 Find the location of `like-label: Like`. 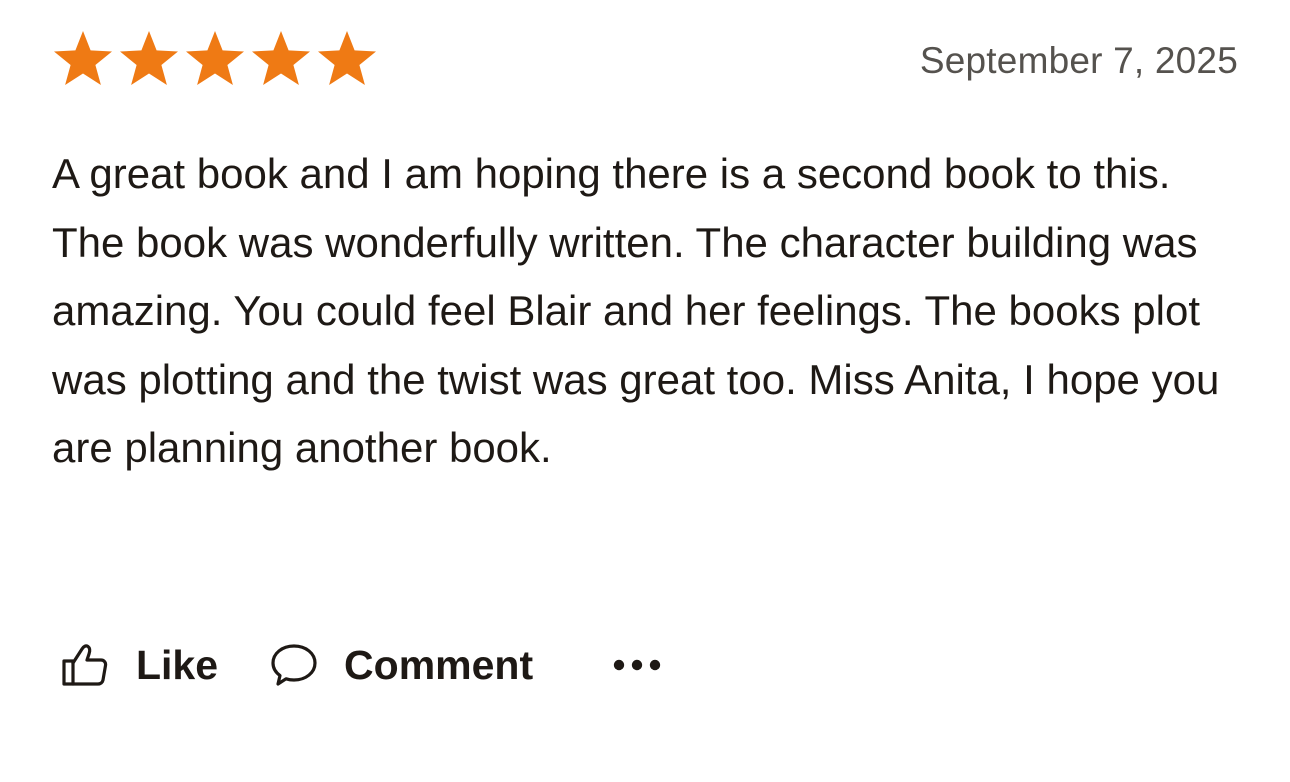

like-label: Like is located at coordinates (177, 664).